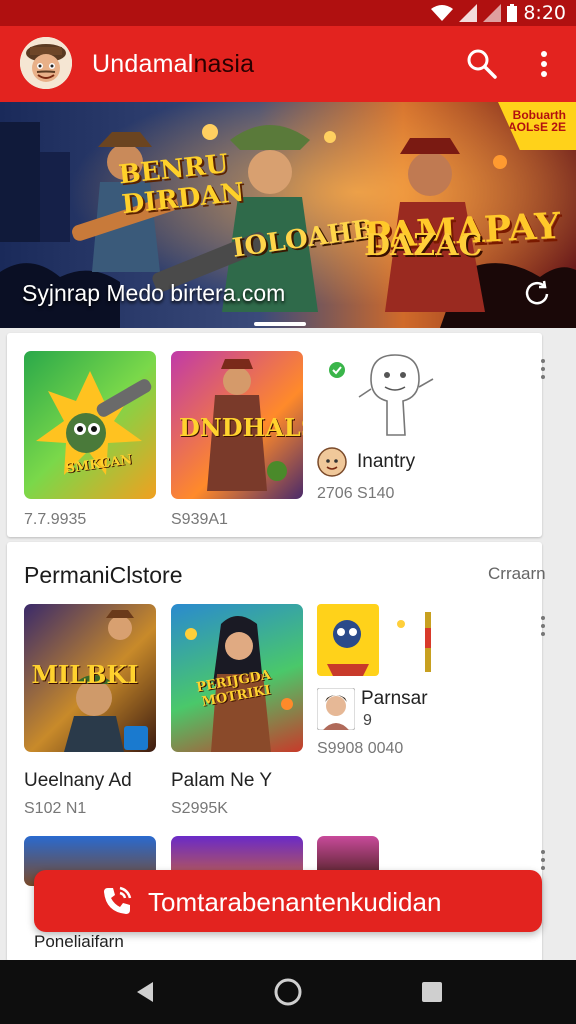 The height and width of the screenshot is (1024, 576). What do you see at coordinates (414, 642) in the screenshot?
I see `decor-shapes` at bounding box center [414, 642].